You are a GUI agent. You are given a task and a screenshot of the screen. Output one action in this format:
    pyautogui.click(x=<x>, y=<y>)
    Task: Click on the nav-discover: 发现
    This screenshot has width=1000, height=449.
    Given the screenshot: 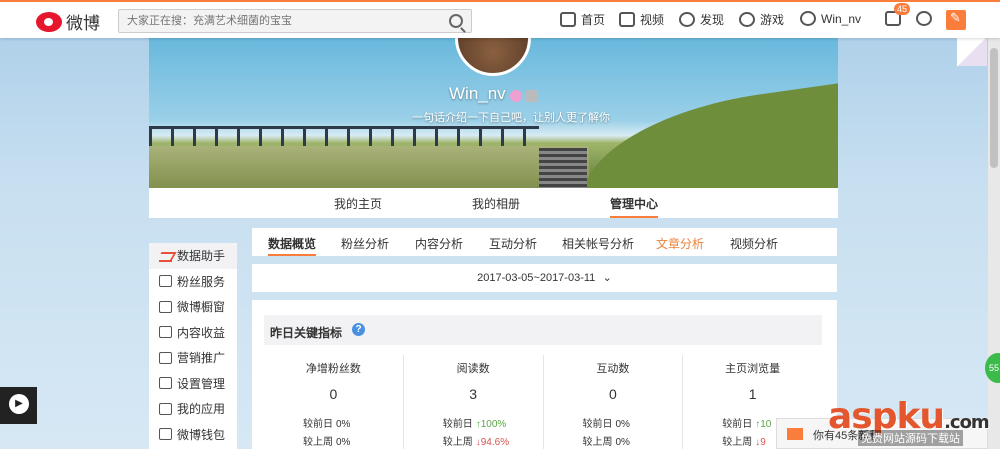 What is the action you would take?
    pyautogui.click(x=701, y=19)
    